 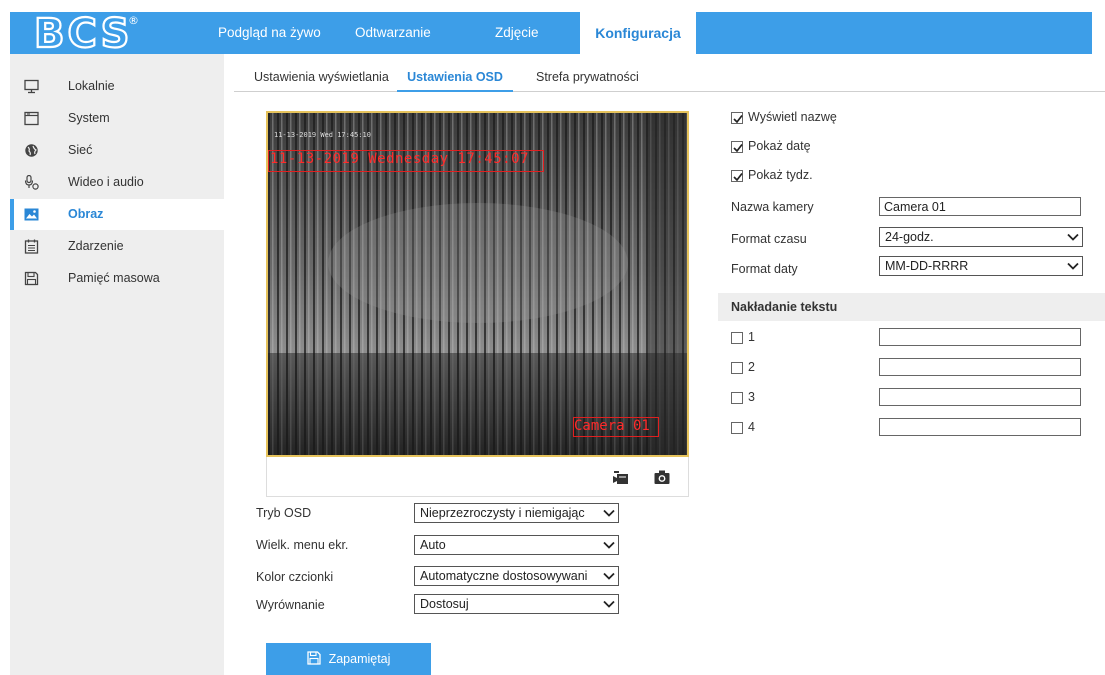 I want to click on save-icon, so click(x=313, y=658).